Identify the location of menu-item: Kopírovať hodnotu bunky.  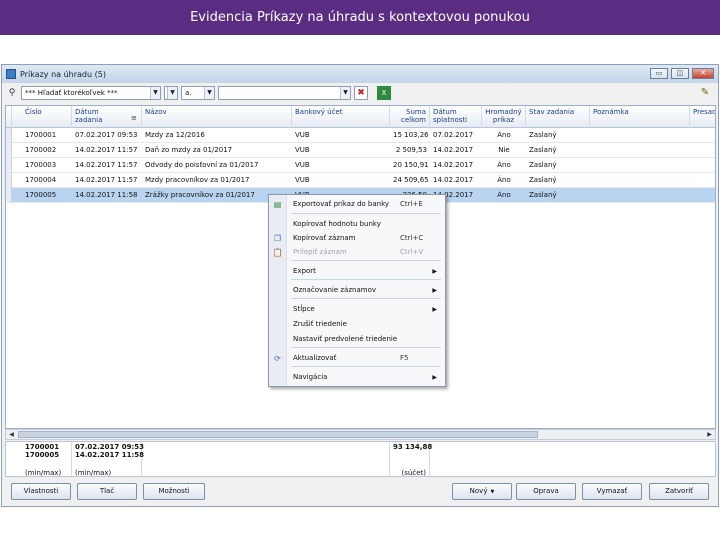
(357, 224).